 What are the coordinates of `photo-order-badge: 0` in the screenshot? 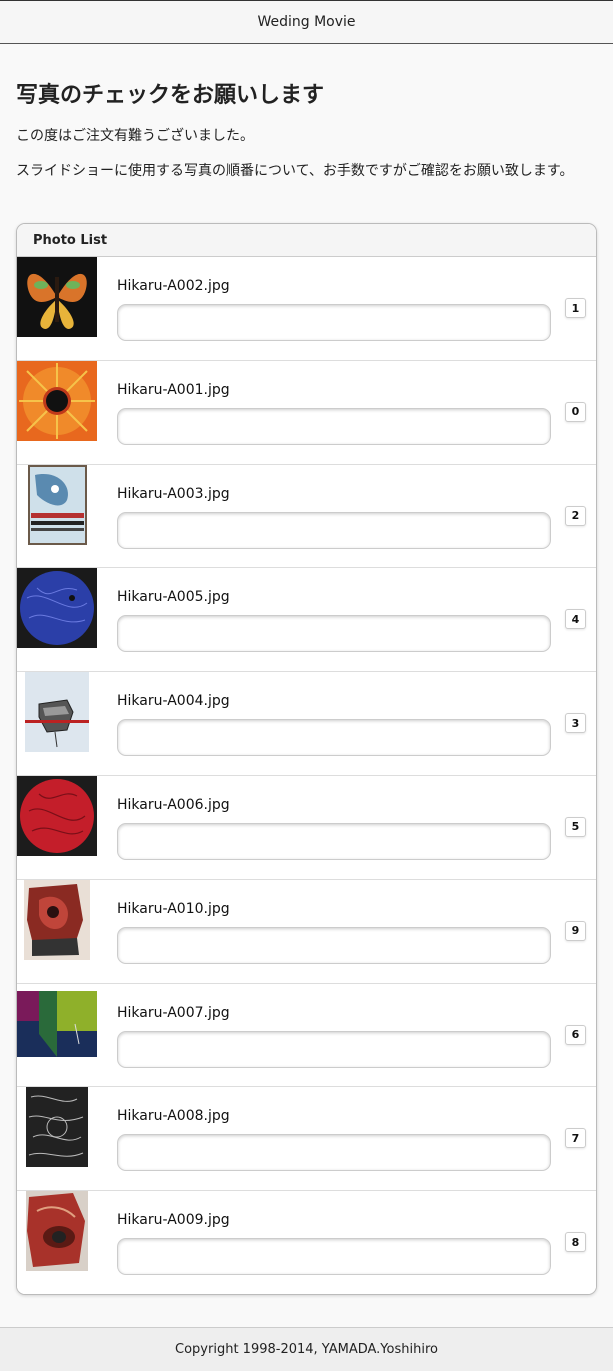 It's located at (575, 411).